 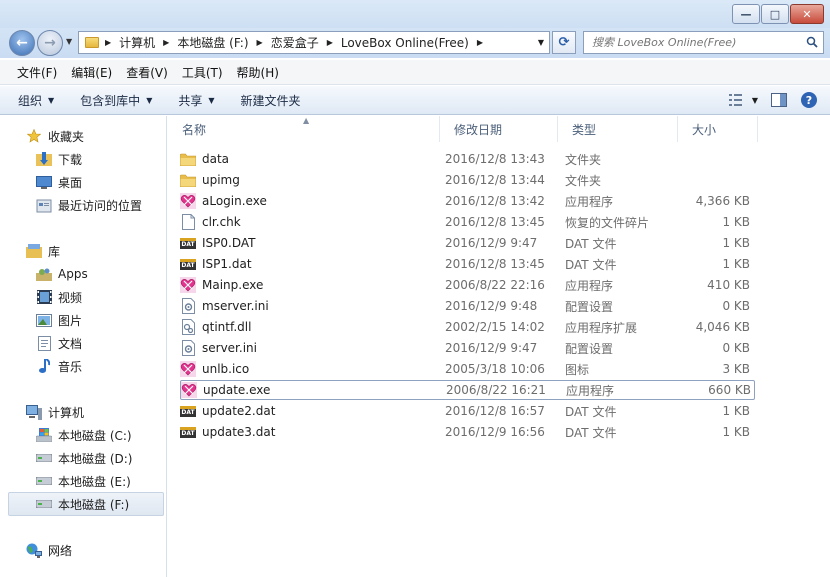 I want to click on breadcrumb-lovebox-online: LoveBox Online(Free) ▶, so click(x=416, y=43).